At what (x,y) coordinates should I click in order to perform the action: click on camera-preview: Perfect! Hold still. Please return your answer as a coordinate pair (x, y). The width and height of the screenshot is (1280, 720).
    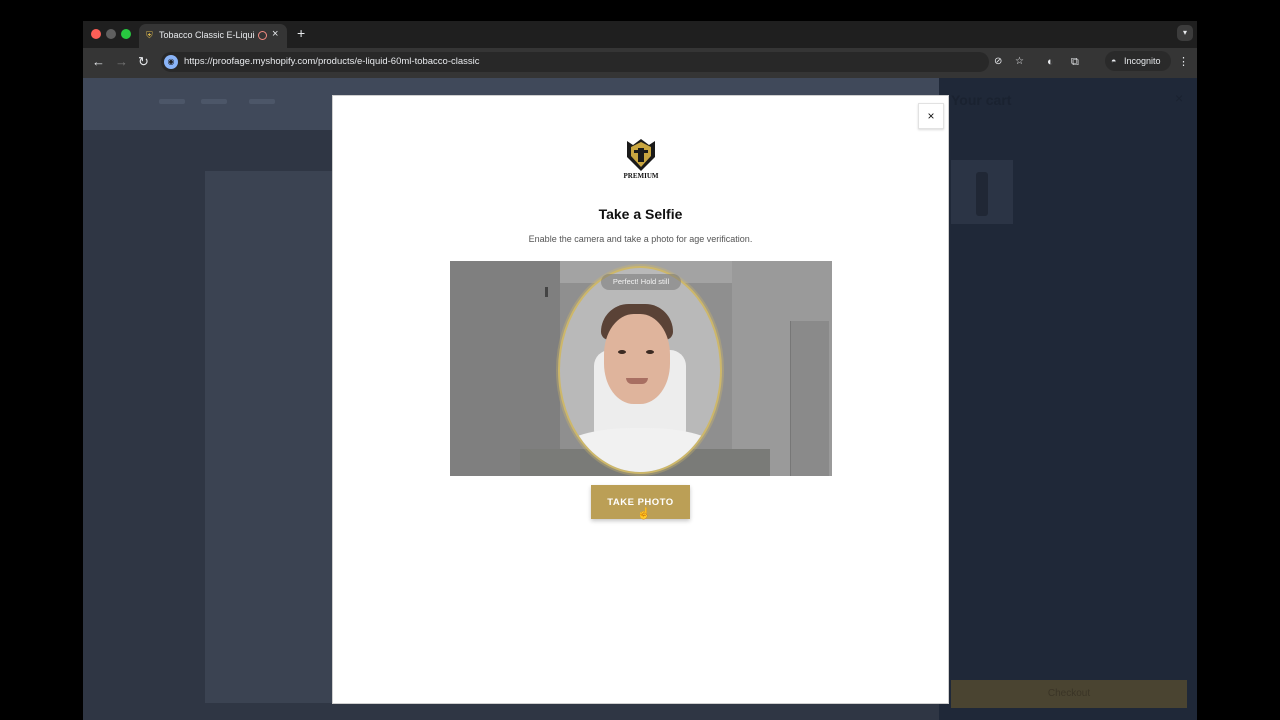
    Looking at the image, I should click on (641, 368).